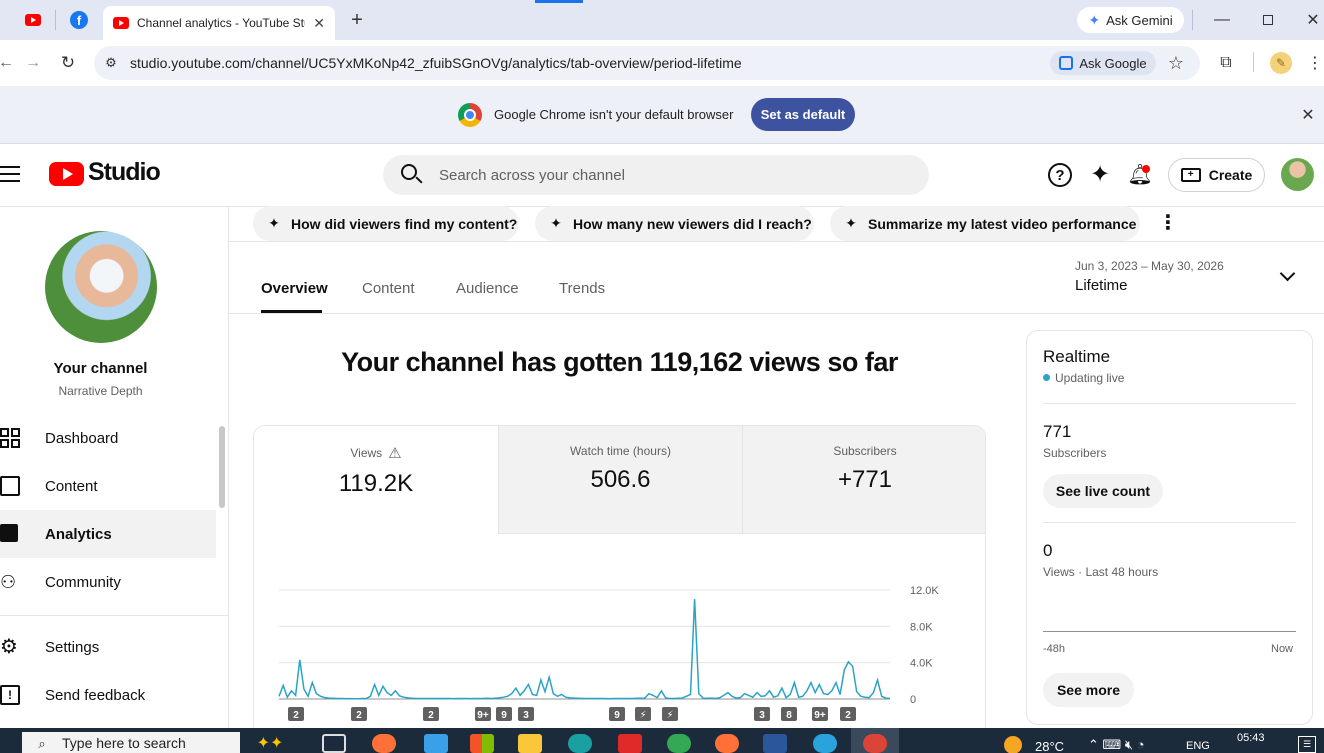  What do you see at coordinates (221, 23) in the screenshot?
I see `tab-title: Channel analytics - YouTube Stu` at bounding box center [221, 23].